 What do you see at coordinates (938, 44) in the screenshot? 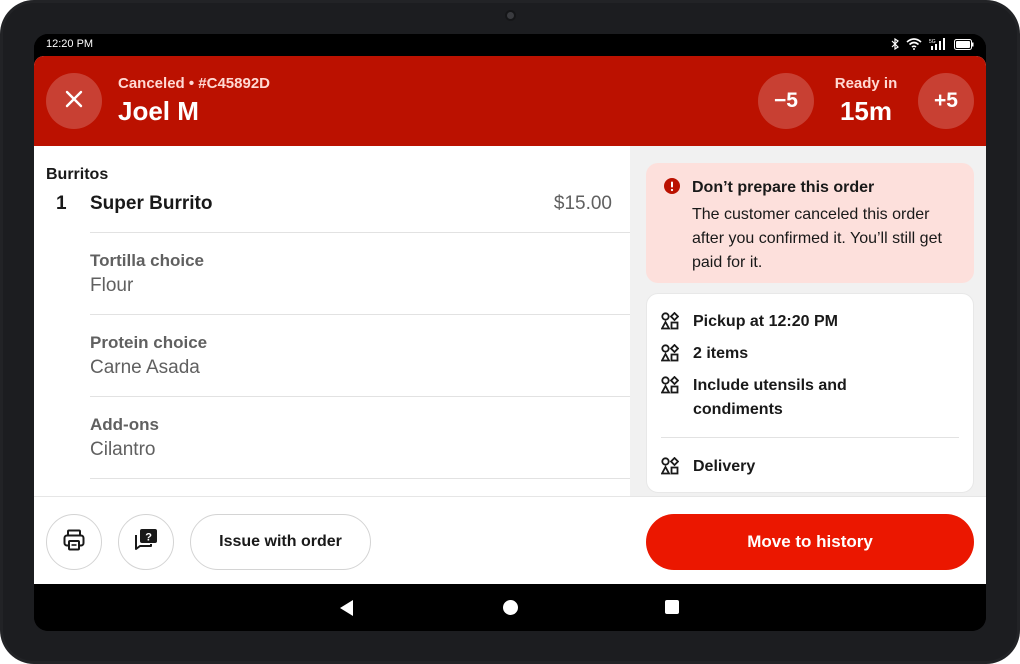
I see `signal-5g-icon: 5G` at bounding box center [938, 44].